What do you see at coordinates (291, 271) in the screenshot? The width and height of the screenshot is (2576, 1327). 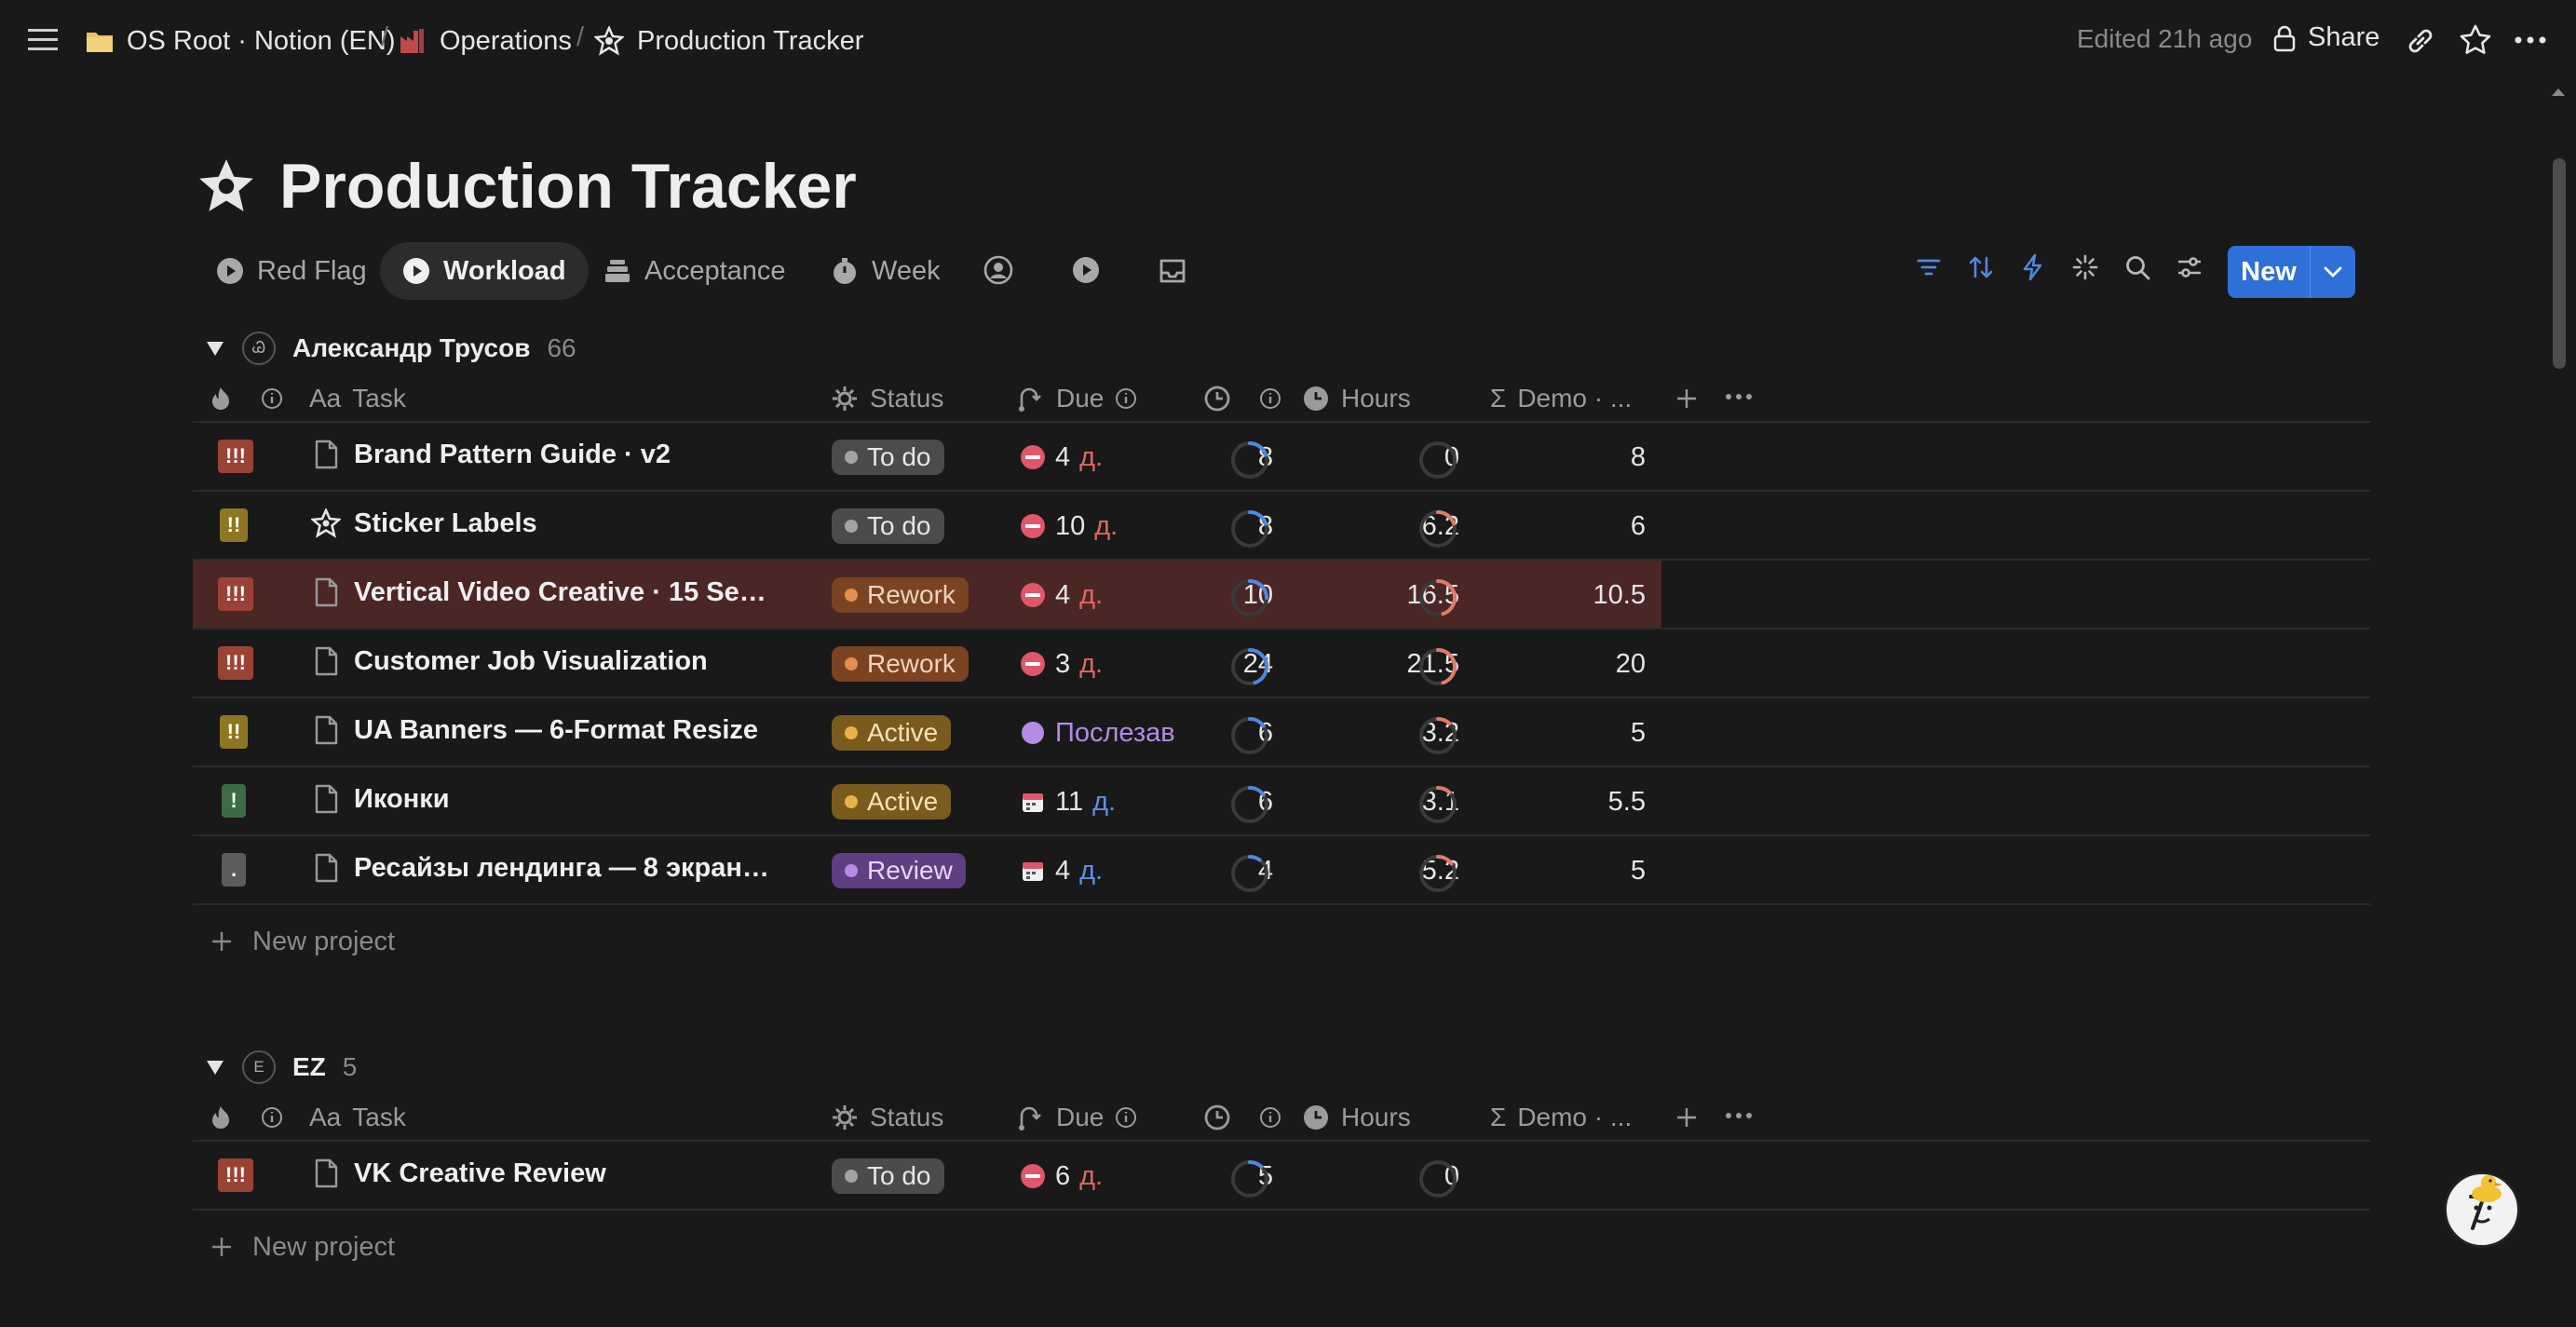 I see `tab-red-flag: Red Flag` at bounding box center [291, 271].